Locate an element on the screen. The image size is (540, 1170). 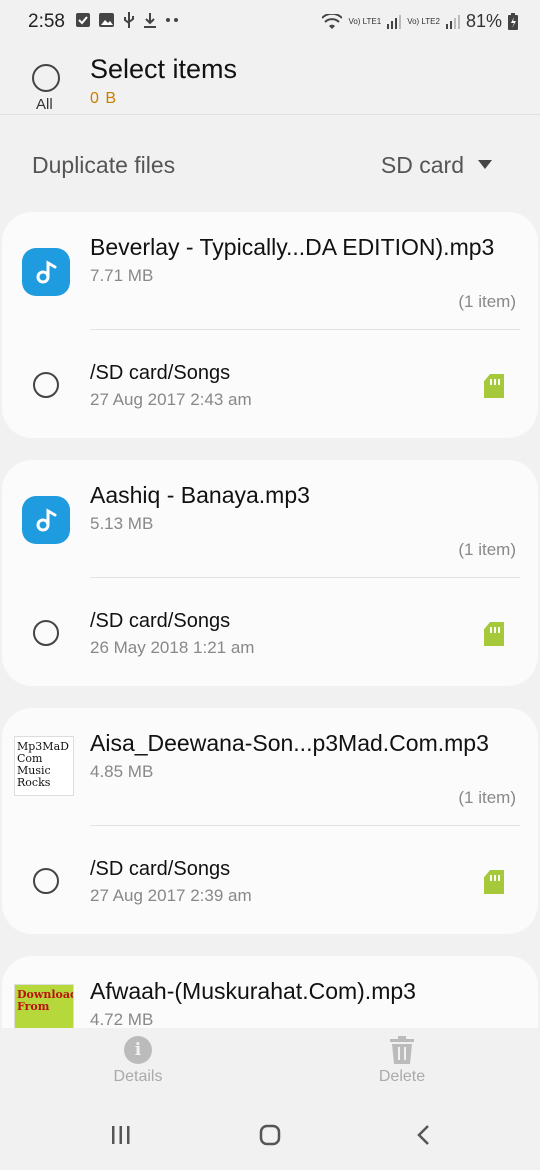
delete-button: Delete is located at coordinates (402, 1061).